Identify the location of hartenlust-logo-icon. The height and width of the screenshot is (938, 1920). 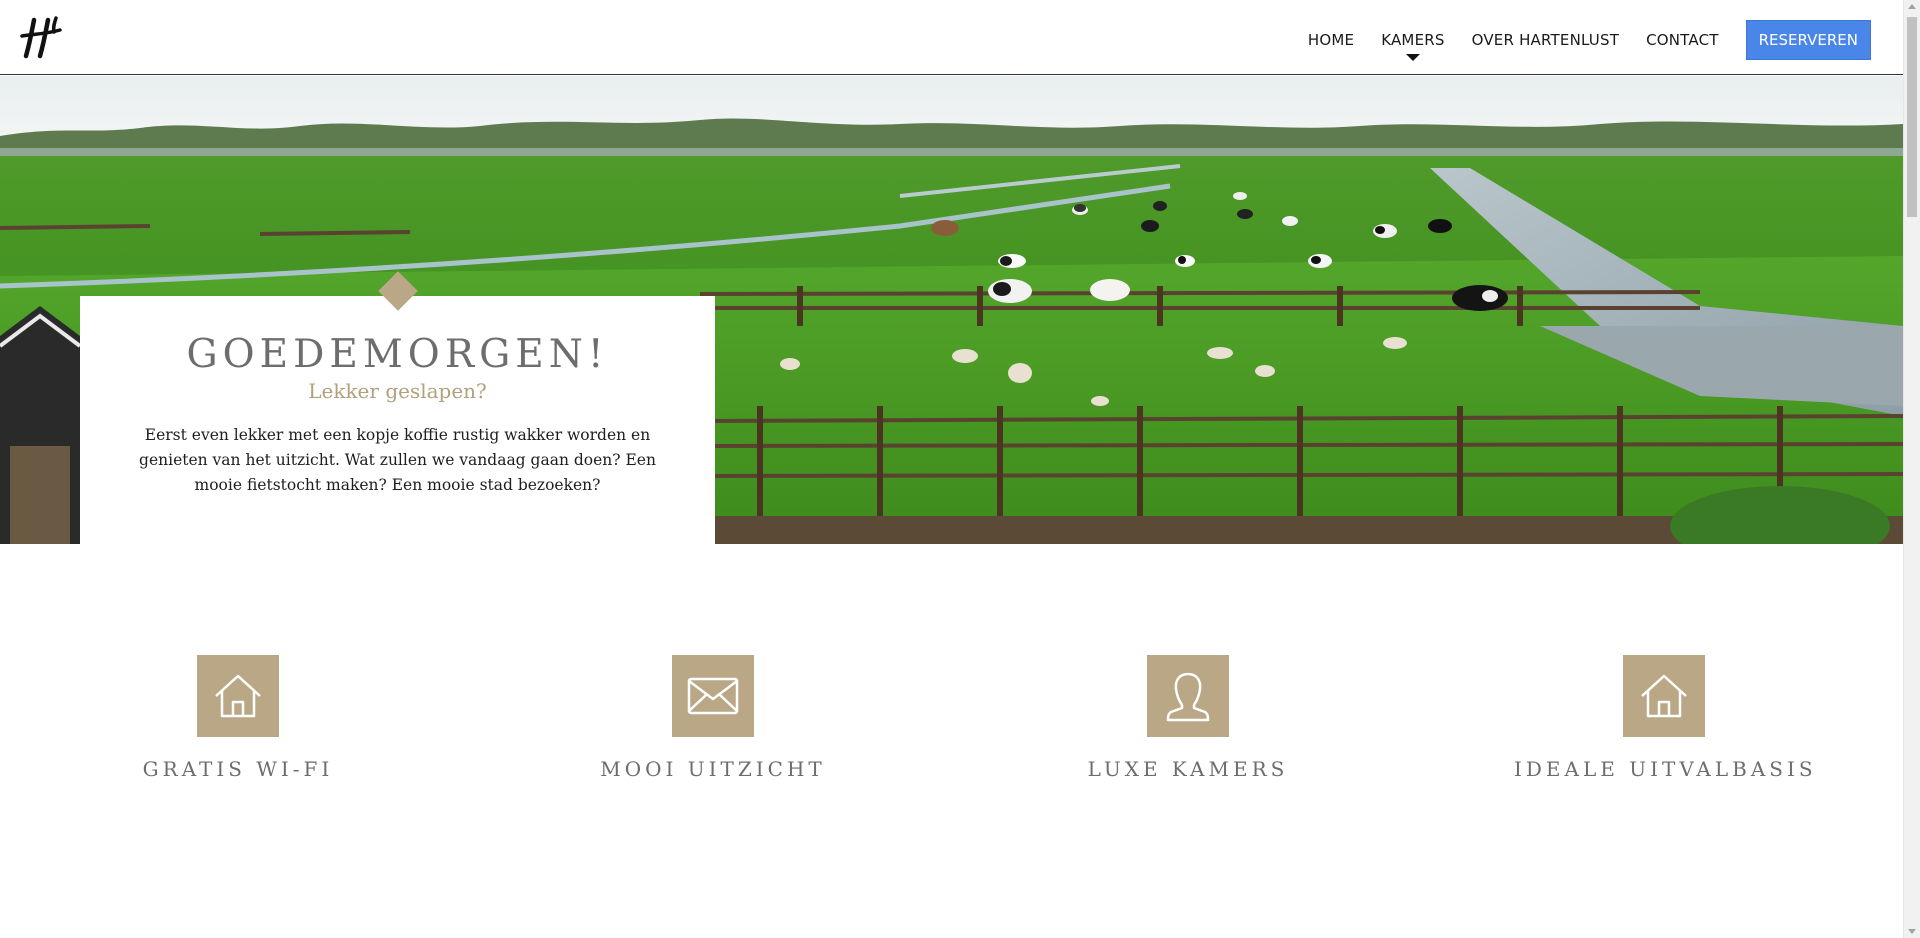
(44, 38).